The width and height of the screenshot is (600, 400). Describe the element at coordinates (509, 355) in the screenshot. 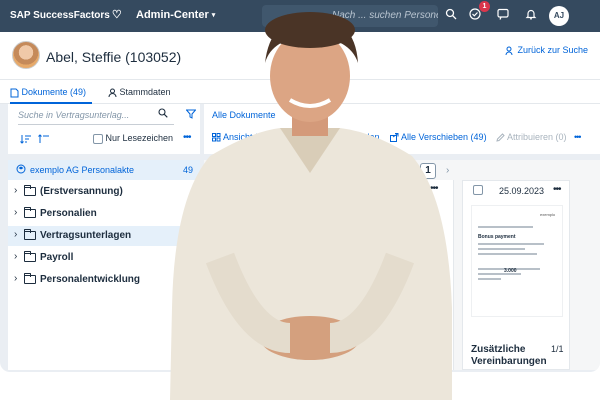

I see `document-title: Zusätzliche Vereinbarungen` at that location.